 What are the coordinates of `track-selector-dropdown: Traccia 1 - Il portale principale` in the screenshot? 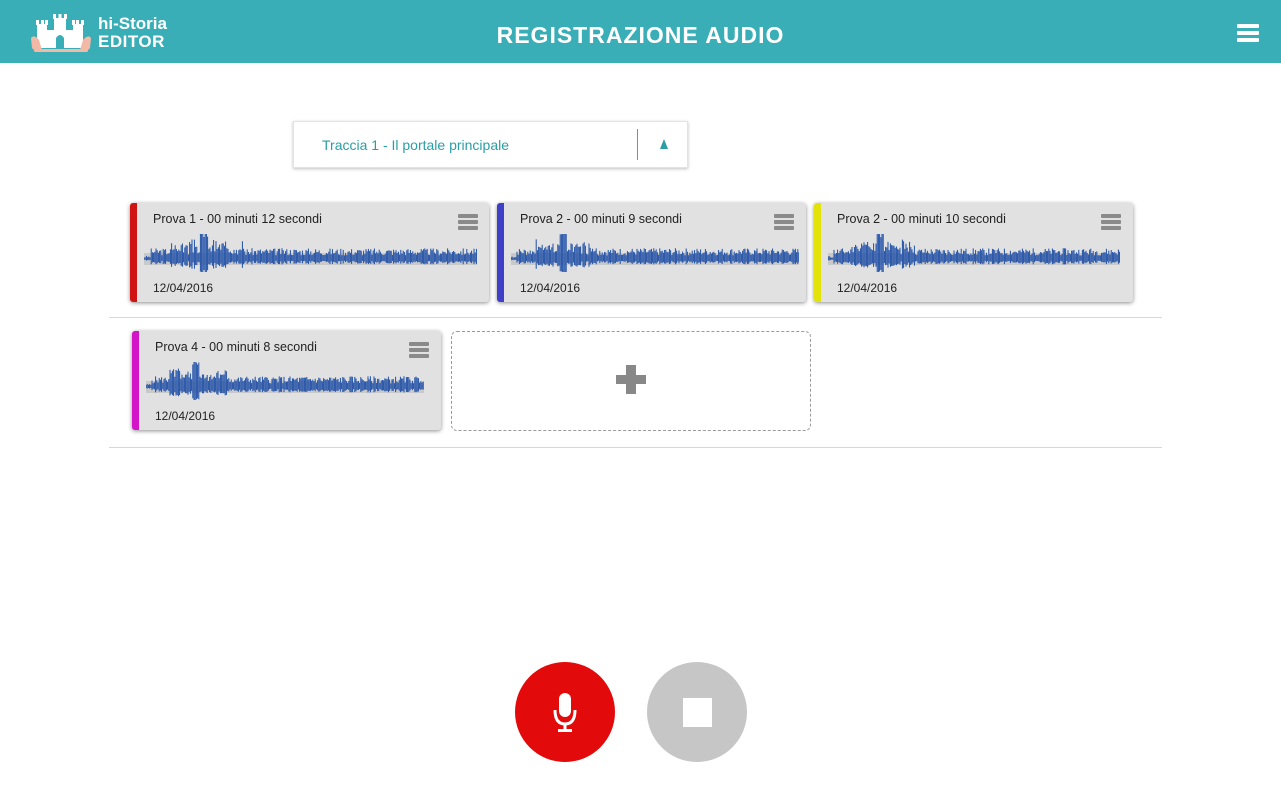 It's located at (490, 144).